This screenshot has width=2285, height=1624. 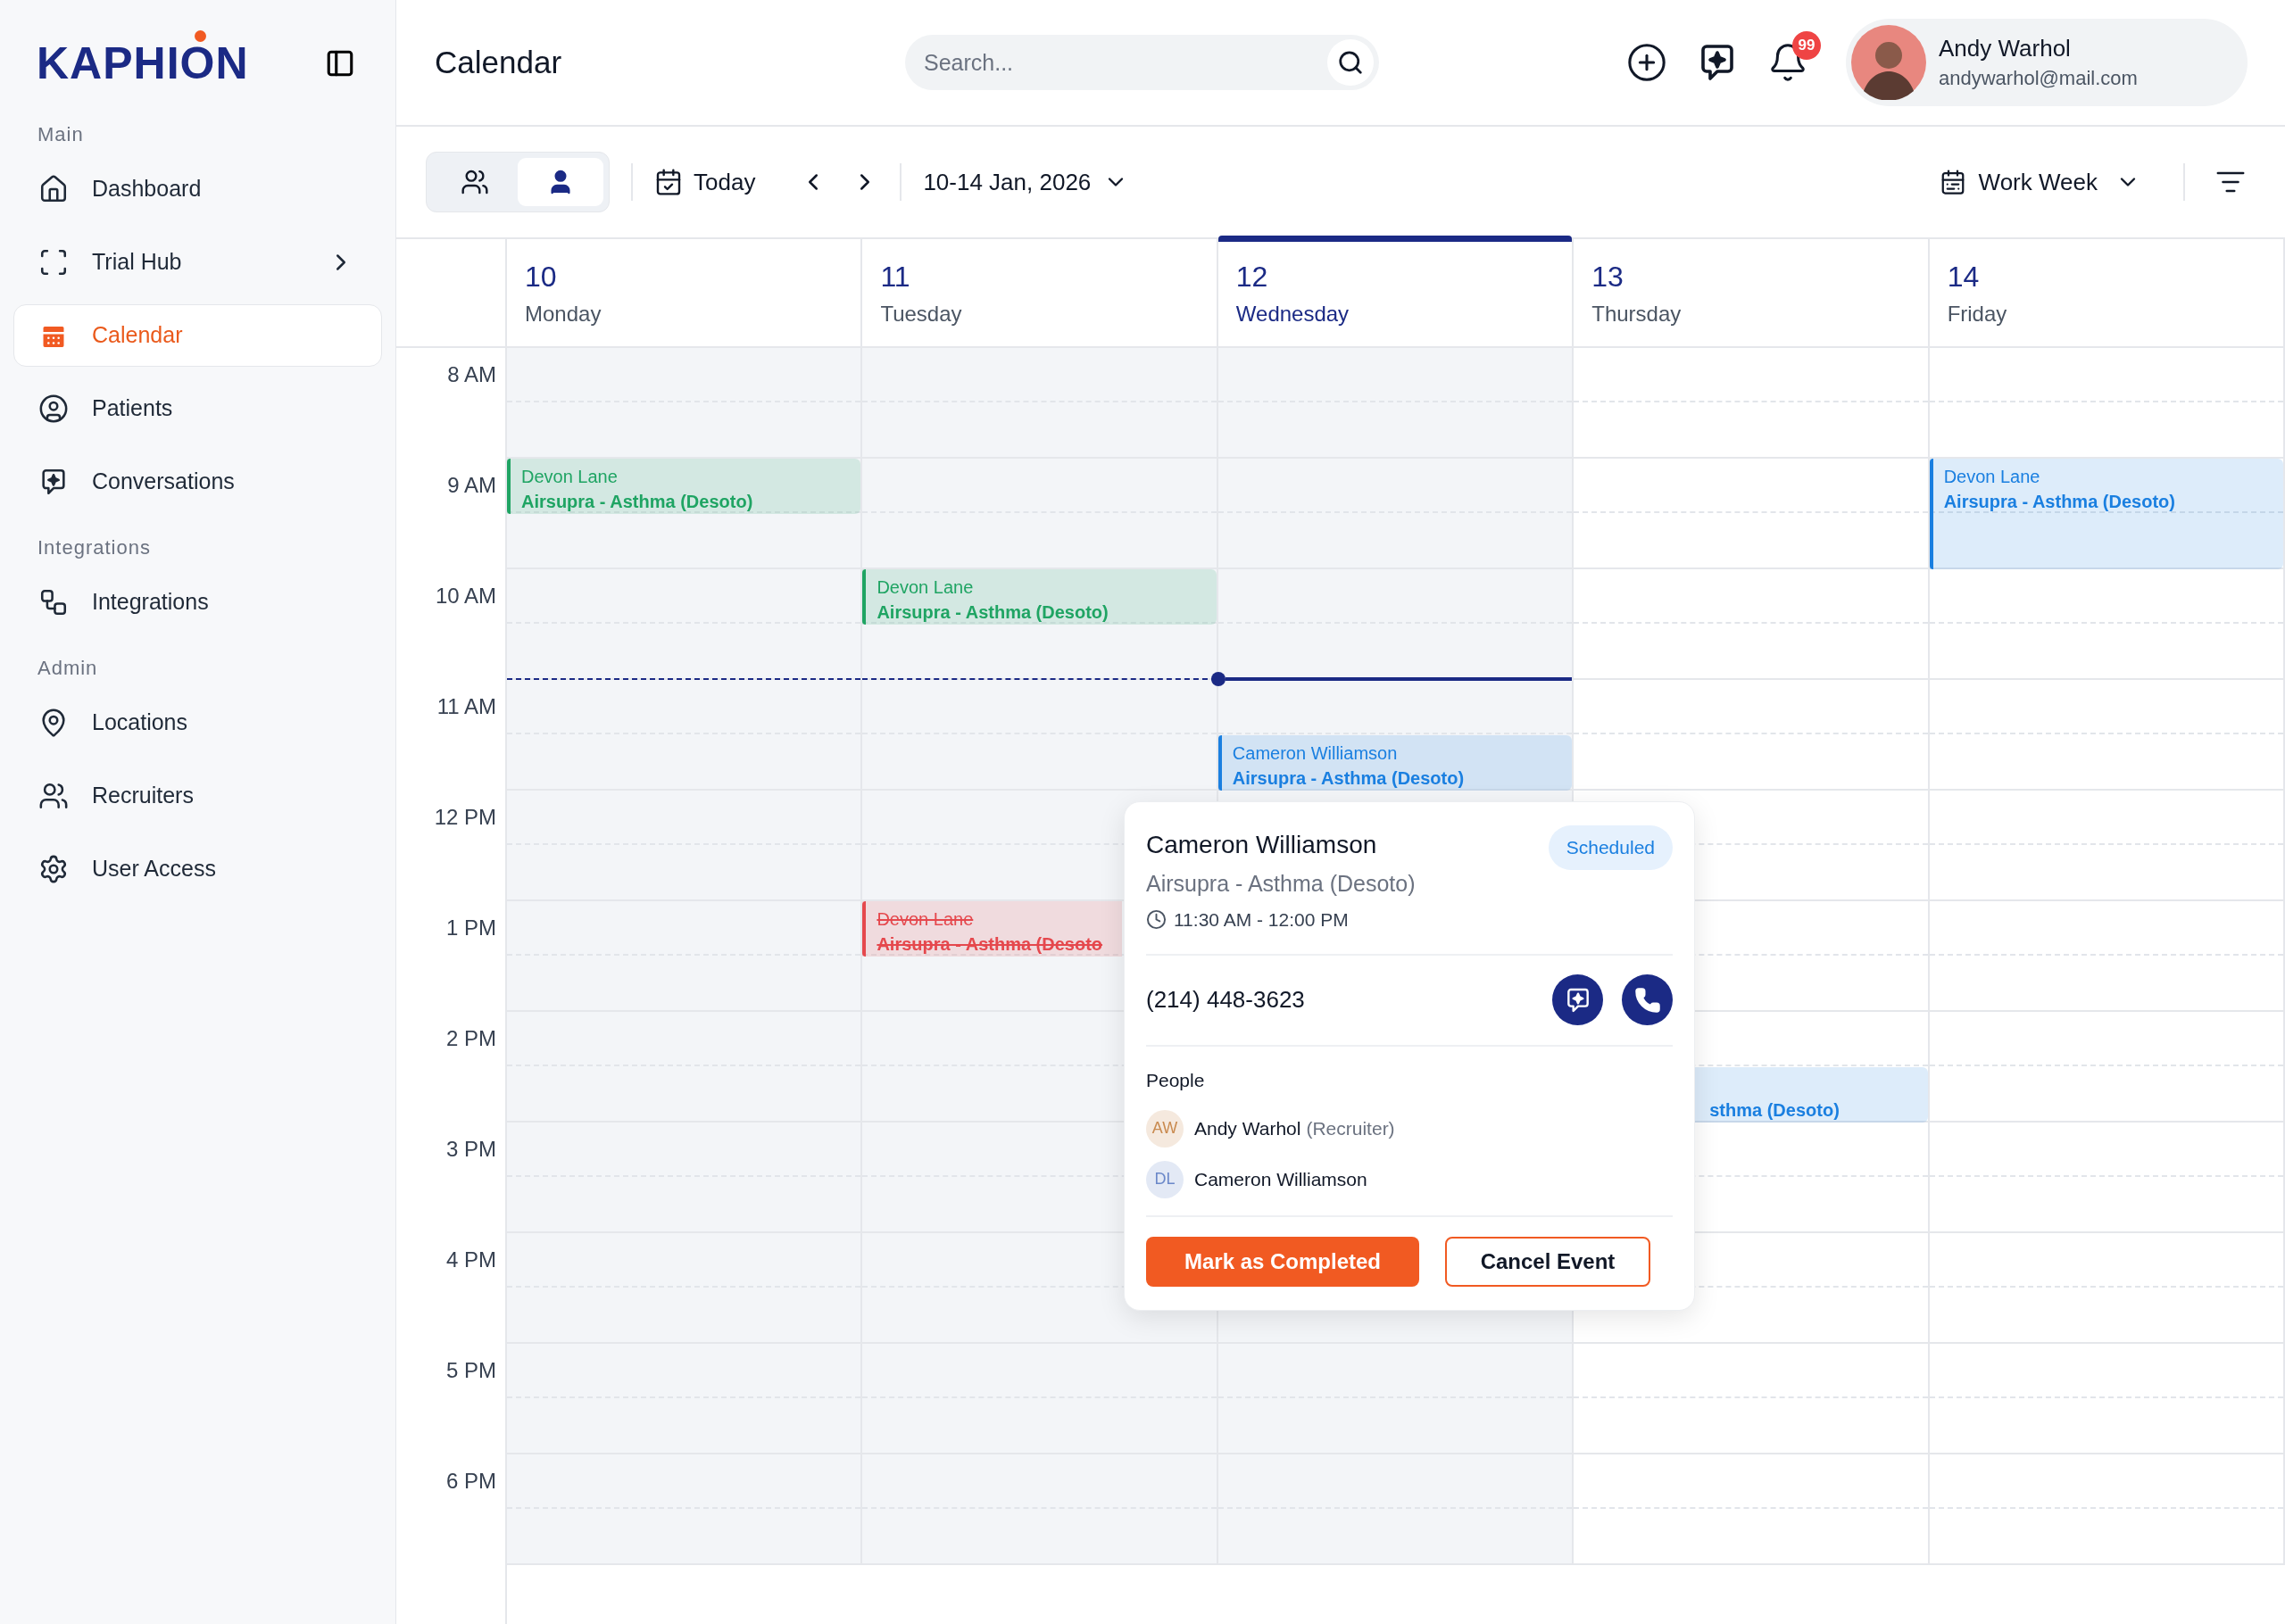 I want to click on hour-label: 10 AM, so click(x=465, y=596).